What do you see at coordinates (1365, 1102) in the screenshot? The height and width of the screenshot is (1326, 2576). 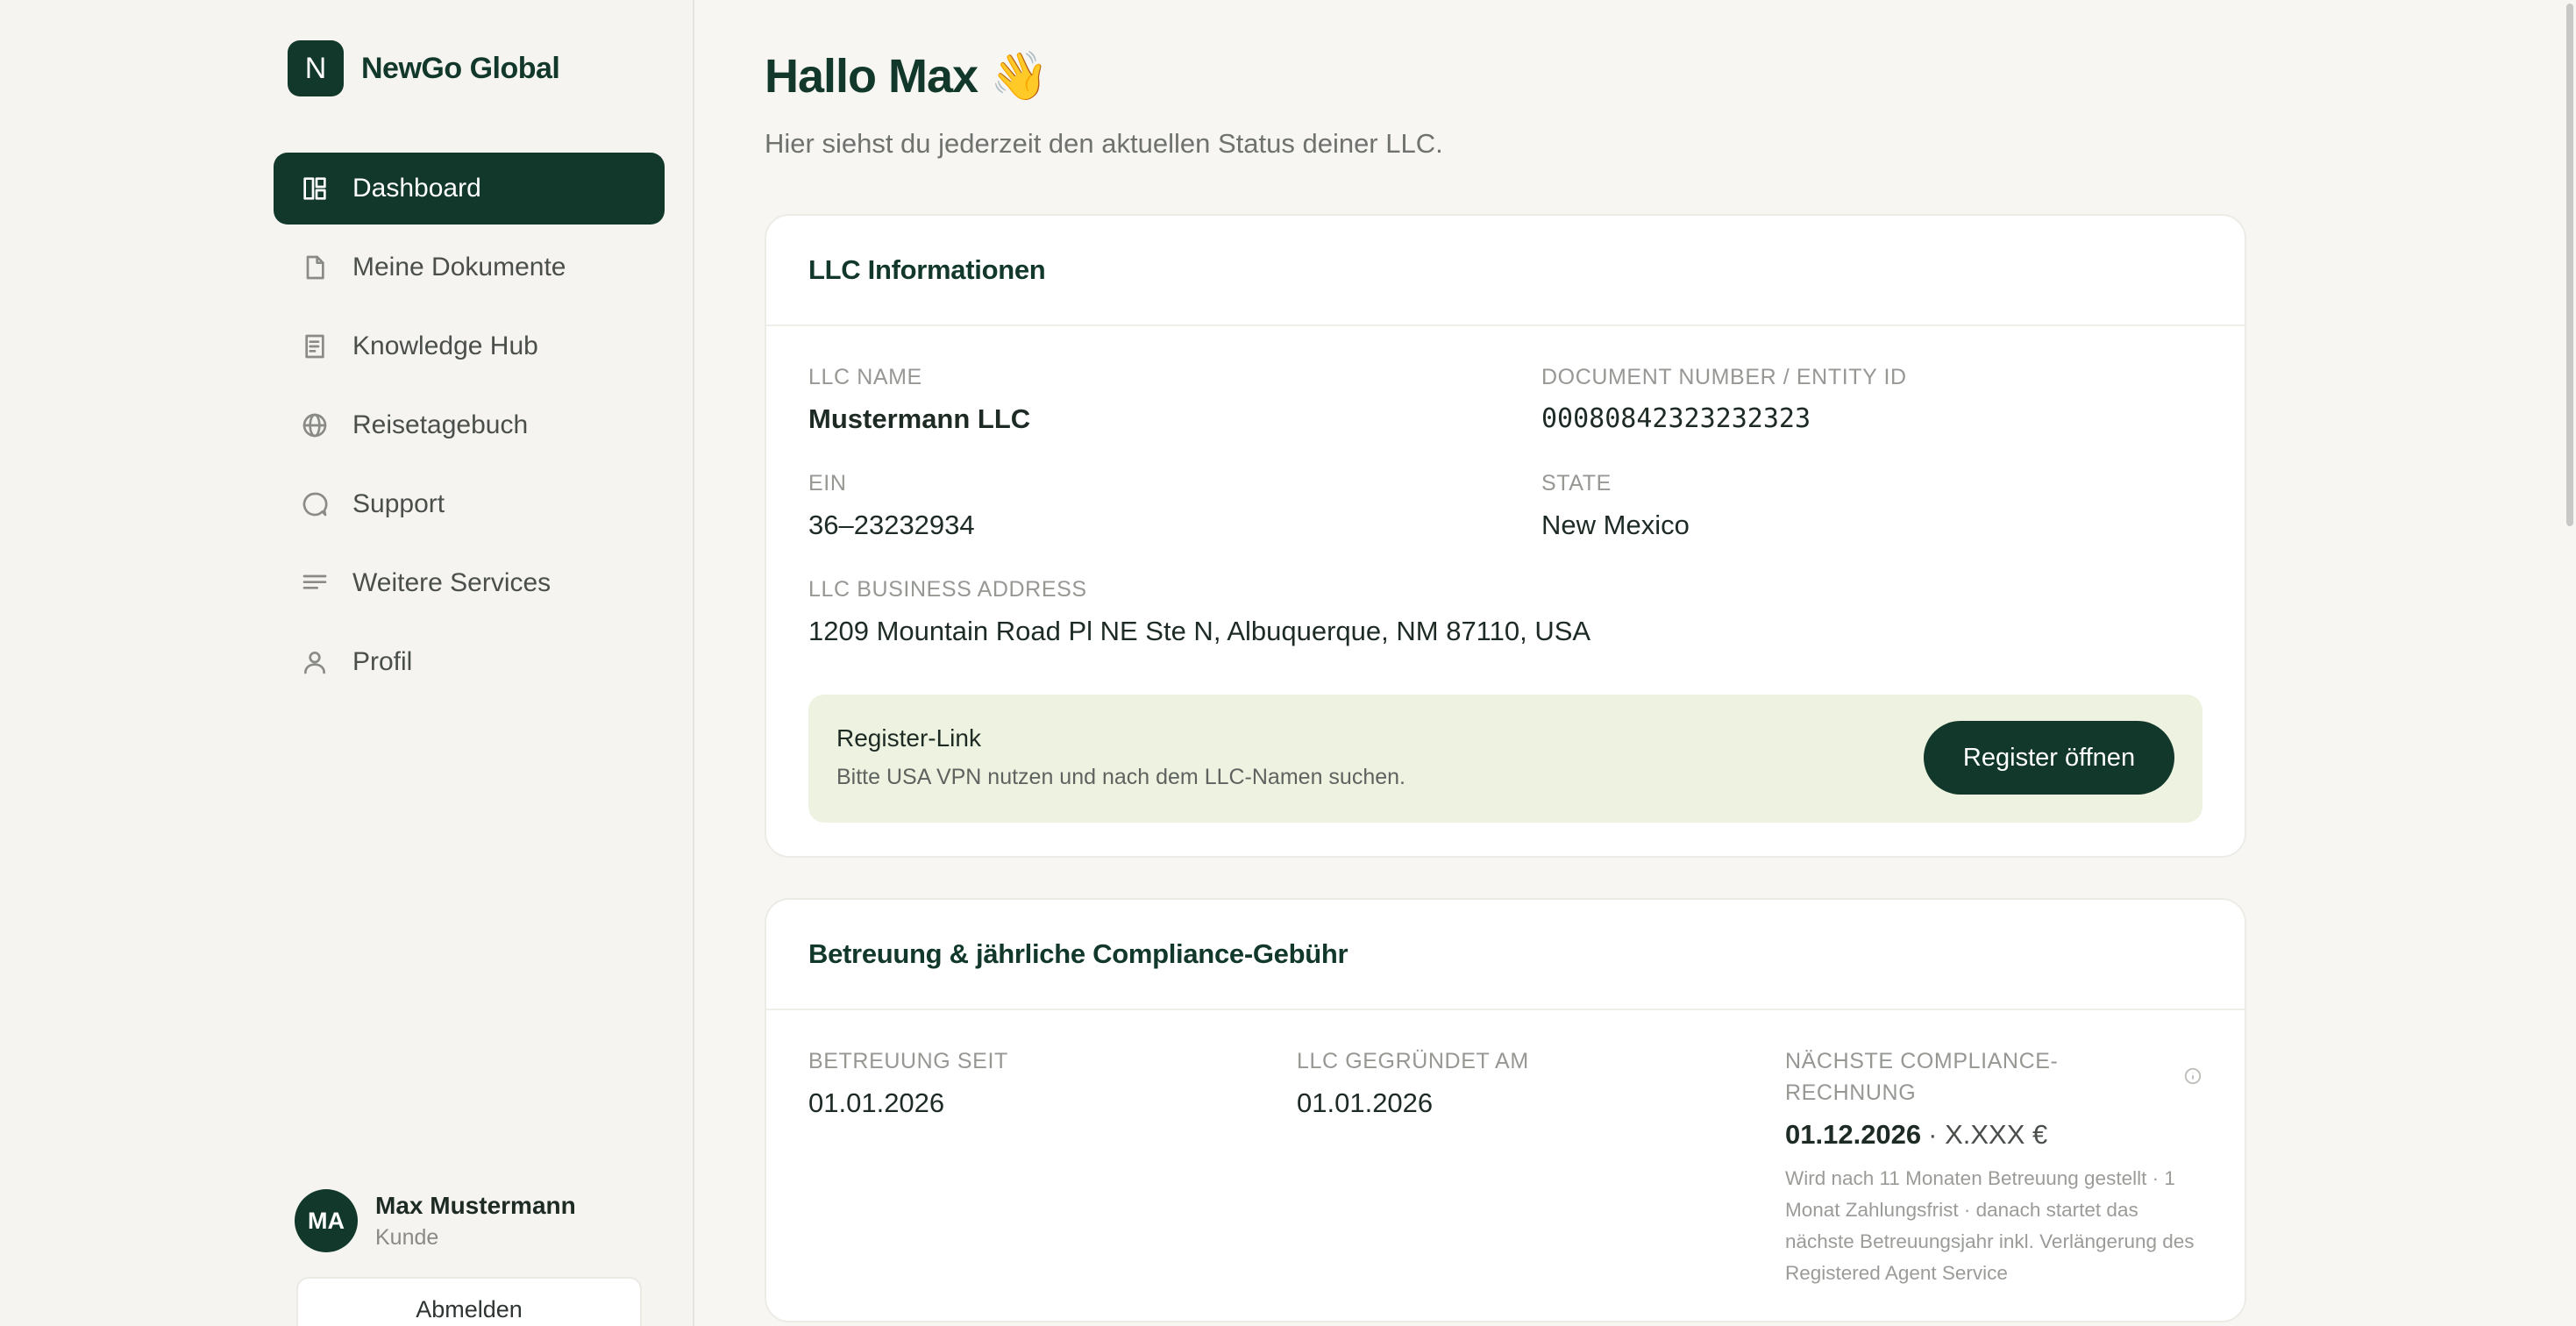 I see `founded-value: 01.01.2026` at bounding box center [1365, 1102].